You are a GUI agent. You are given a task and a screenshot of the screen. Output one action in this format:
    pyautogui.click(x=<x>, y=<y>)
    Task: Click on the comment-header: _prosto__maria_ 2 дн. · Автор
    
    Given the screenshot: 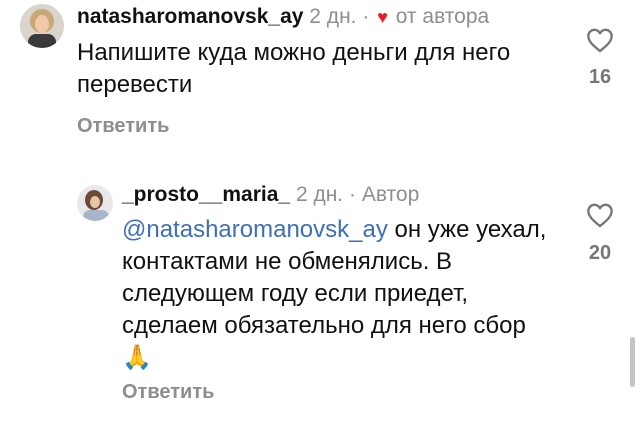 What is the action you would take?
    pyautogui.click(x=270, y=195)
    